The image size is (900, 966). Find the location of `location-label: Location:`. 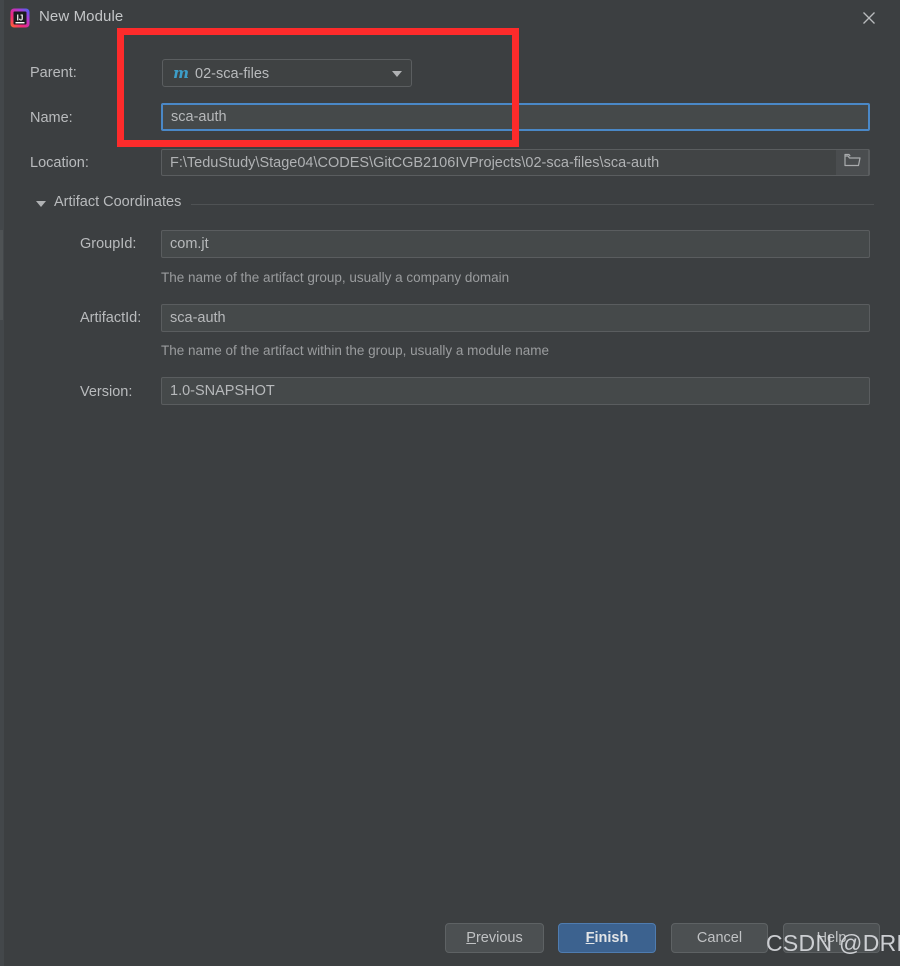

location-label: Location: is located at coordinates (59, 163).